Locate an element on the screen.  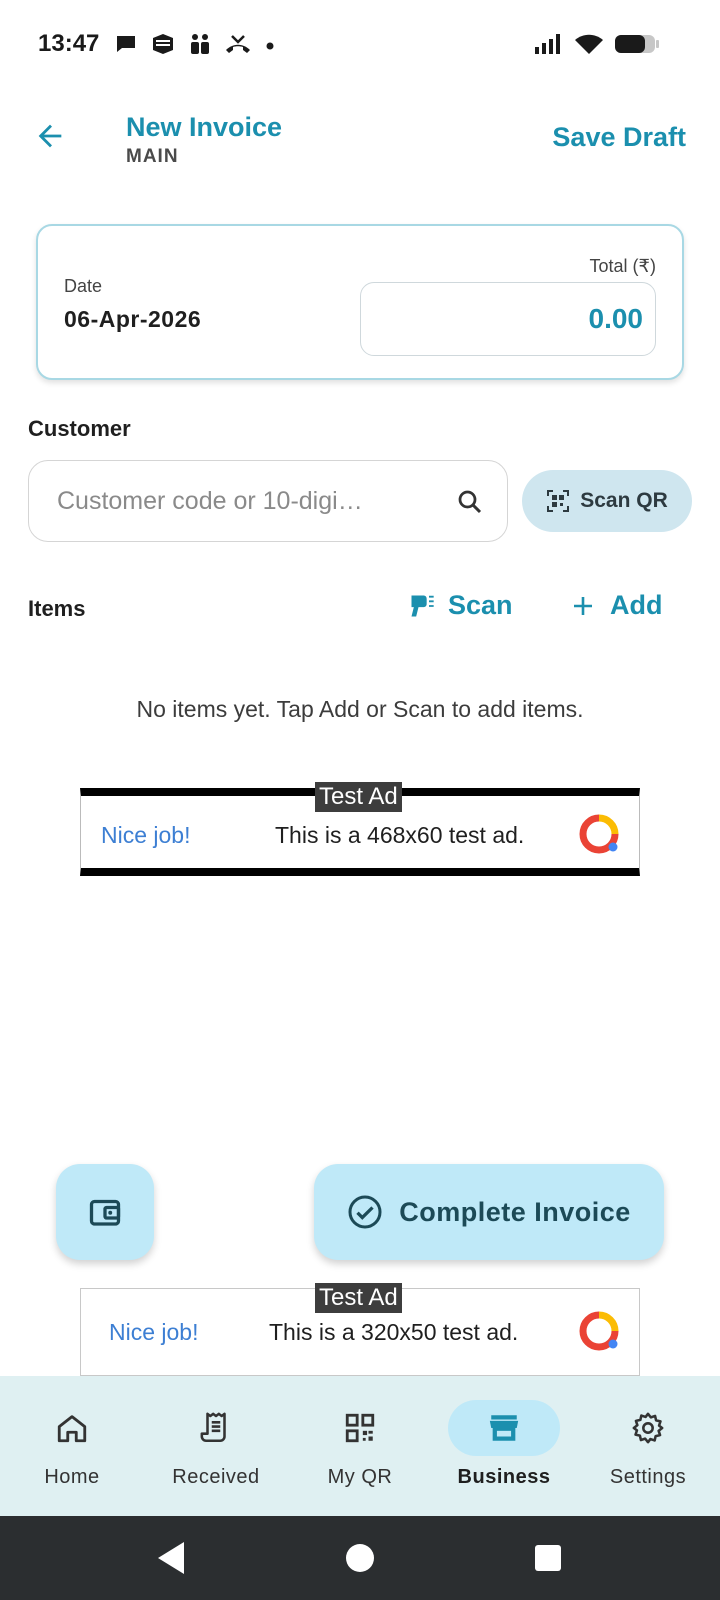
check-circle-icon is located at coordinates (365, 1212).